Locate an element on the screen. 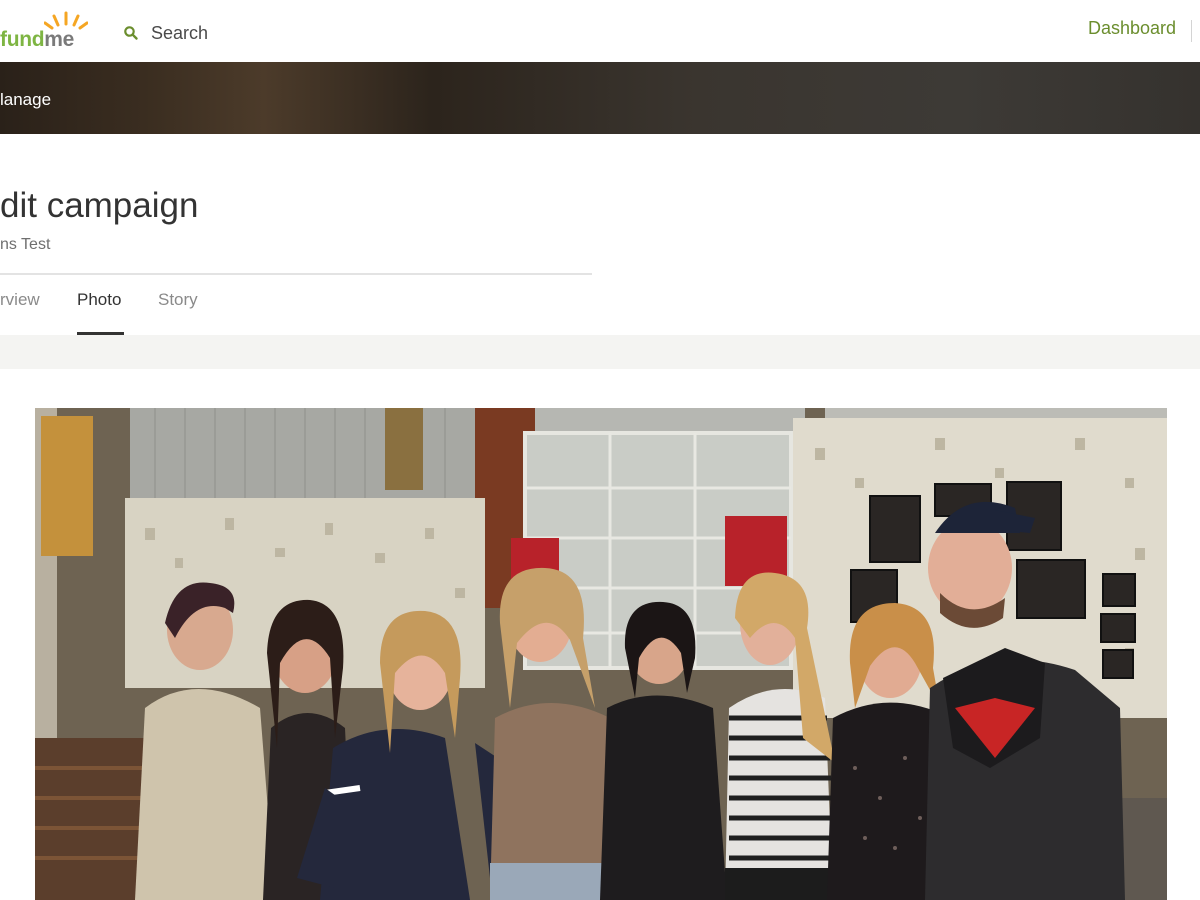 This screenshot has width=1200, height=900. dashboard-link: Dashboard is located at coordinates (1132, 28).